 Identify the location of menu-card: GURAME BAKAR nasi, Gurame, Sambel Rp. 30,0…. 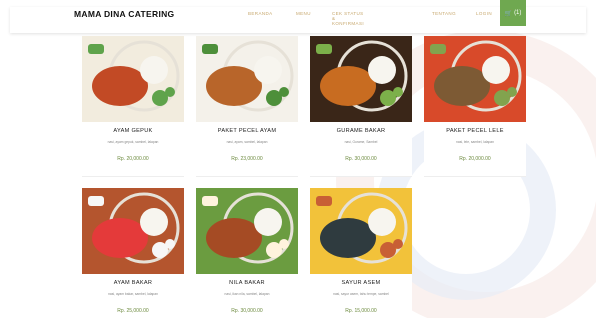
(361, 106).